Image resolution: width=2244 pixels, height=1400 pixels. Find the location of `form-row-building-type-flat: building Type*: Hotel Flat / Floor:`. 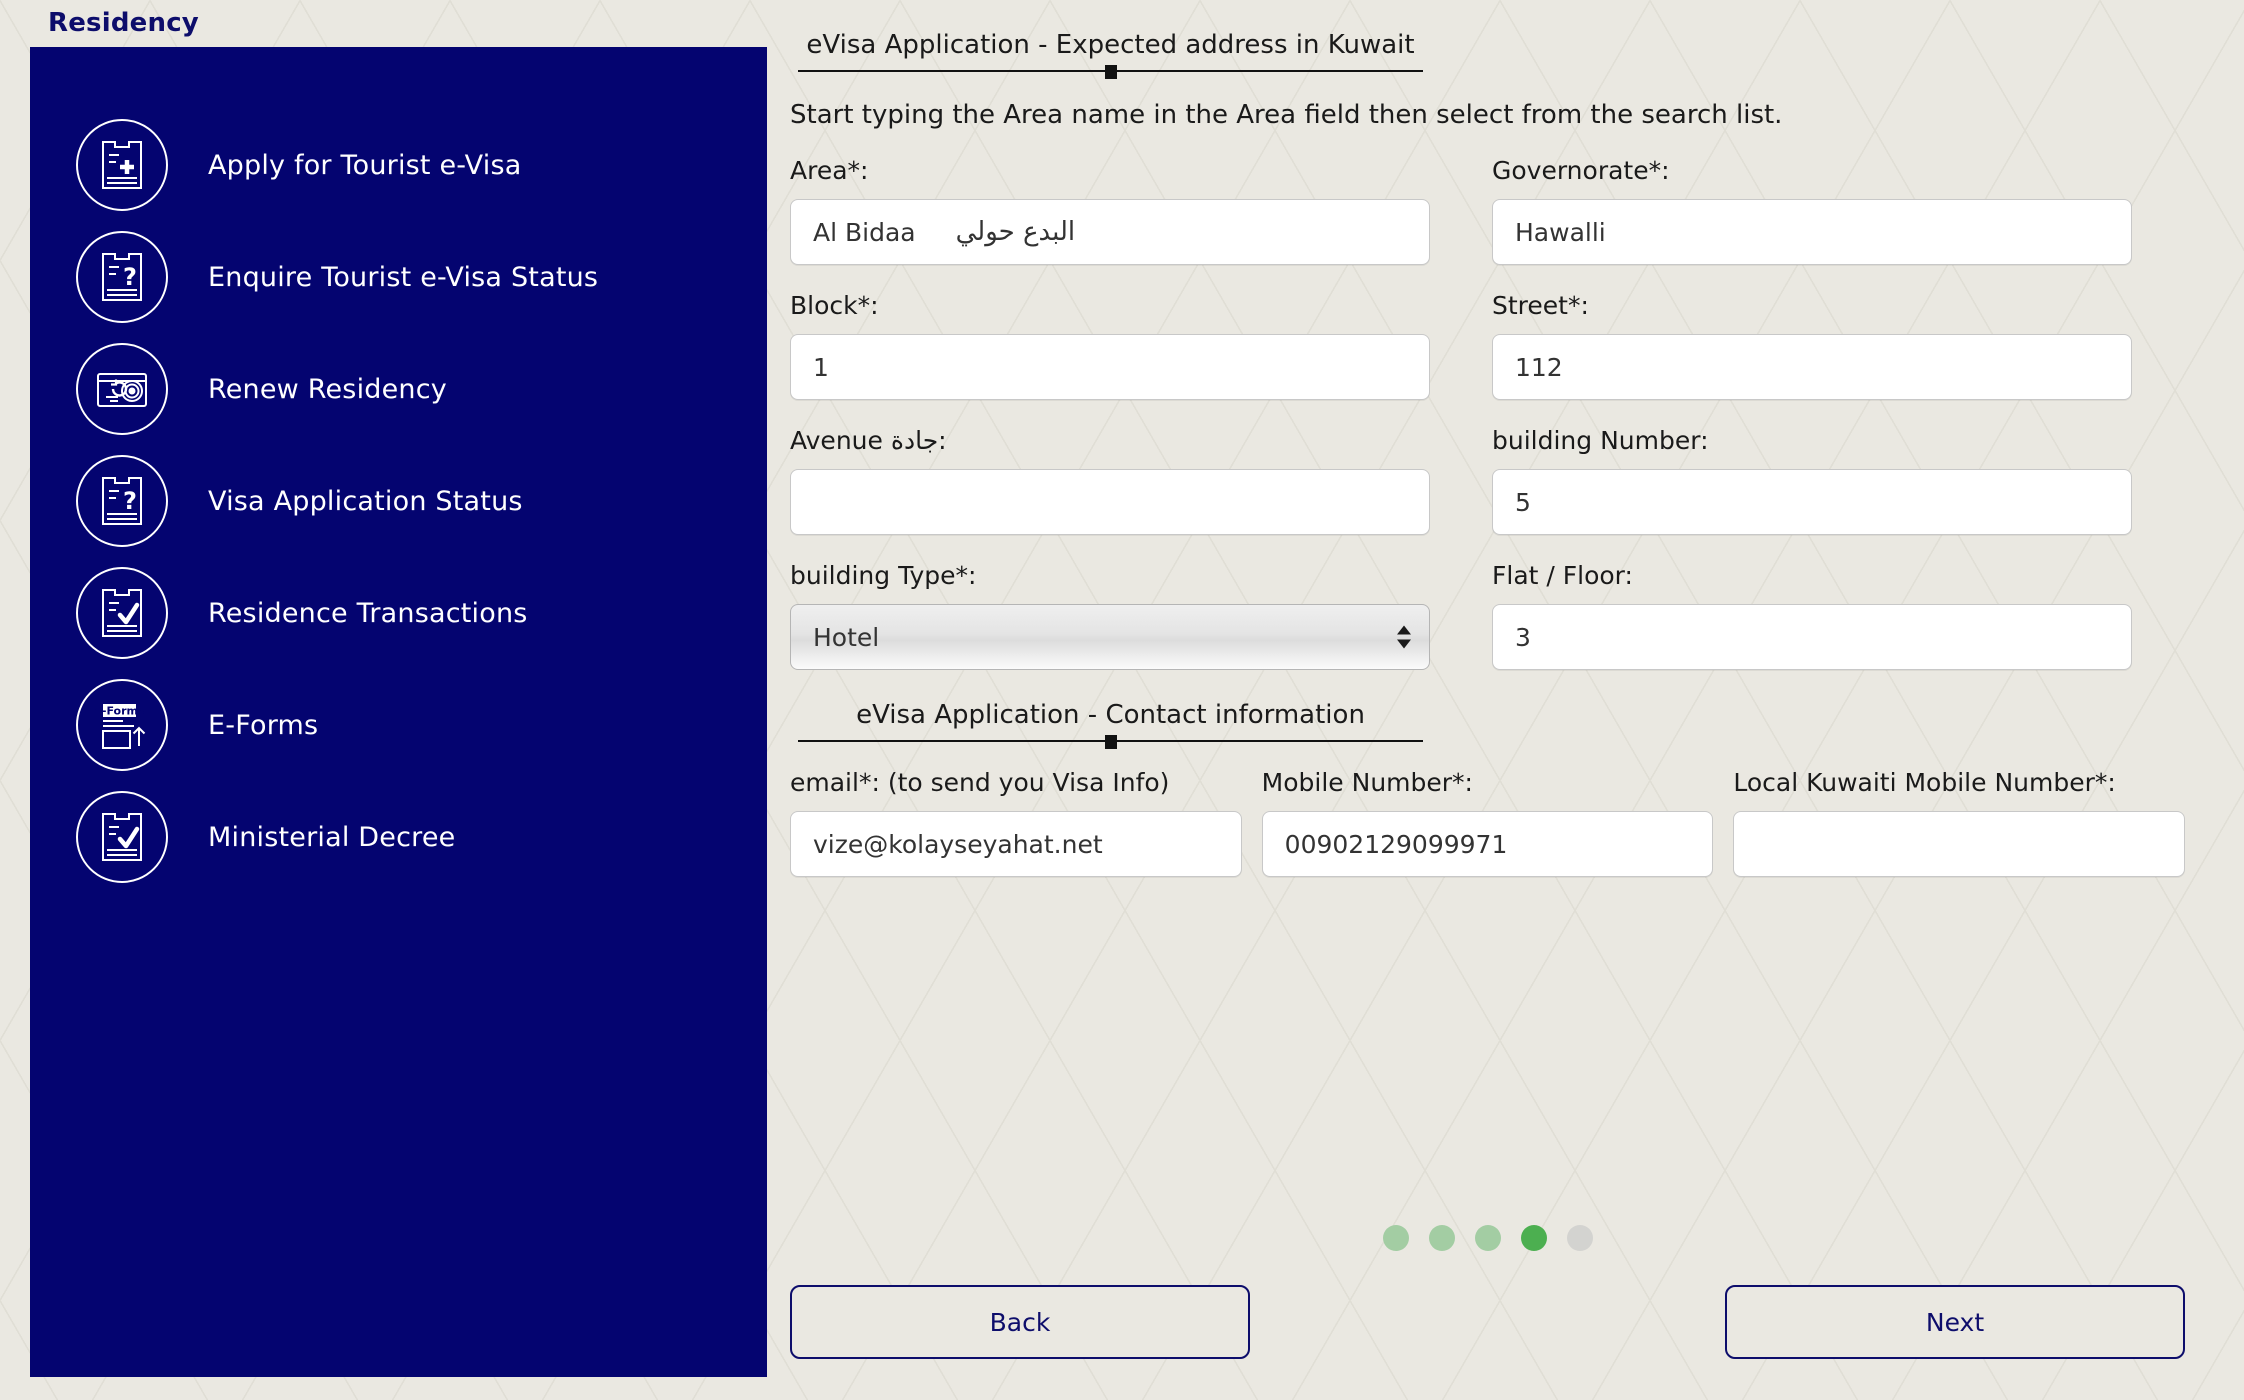

form-row-building-type-flat: building Type*: Hotel Flat / Floor: is located at coordinates (1487, 615).